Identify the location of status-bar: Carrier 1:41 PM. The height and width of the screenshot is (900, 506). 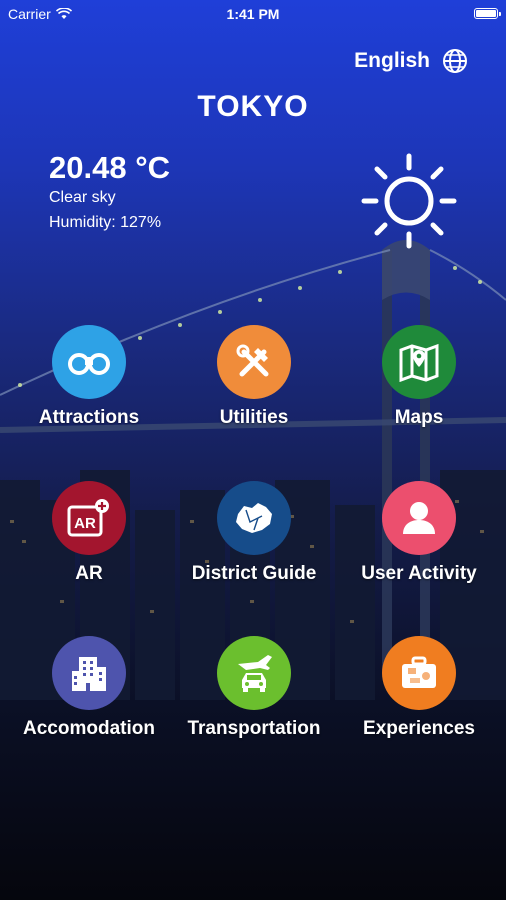
(253, 14).